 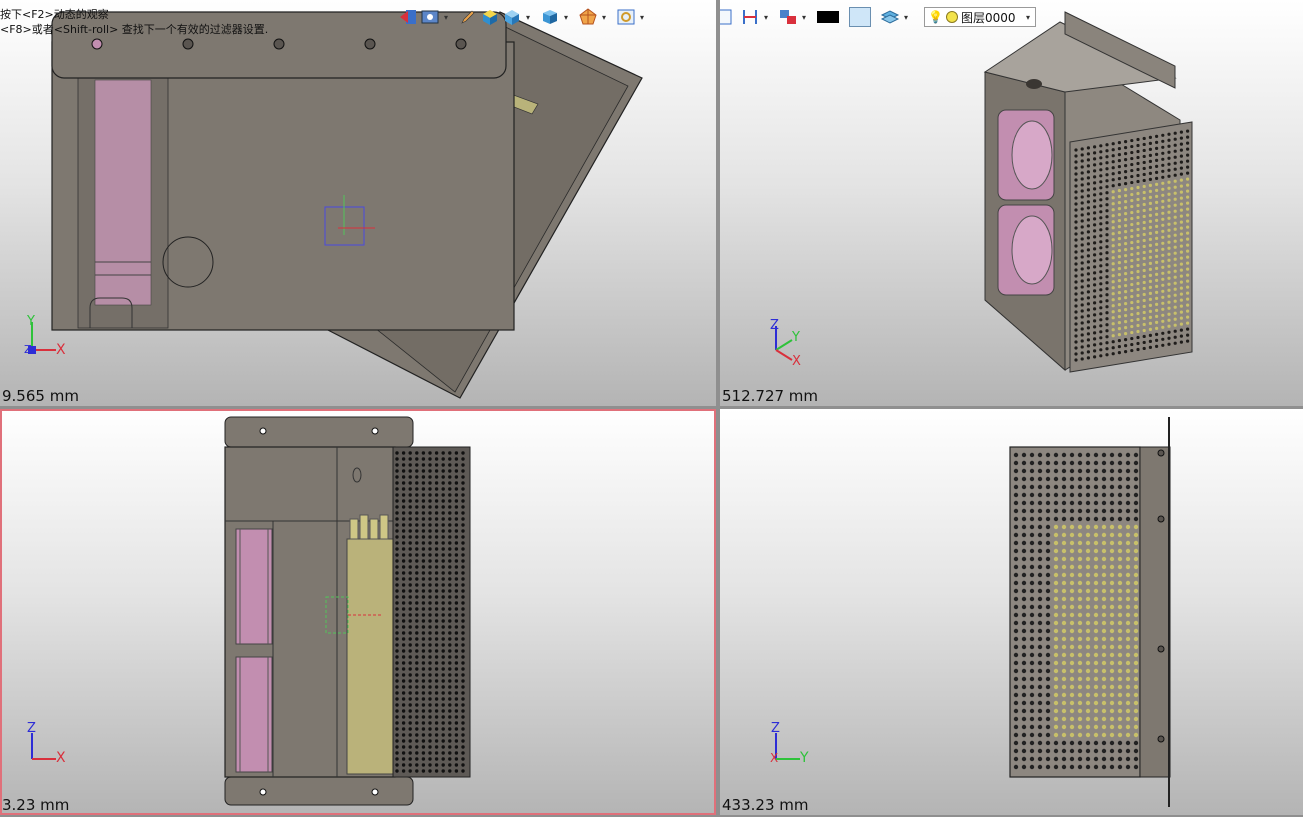 I want to click on cube-yellow-icon, so click(x=490, y=17).